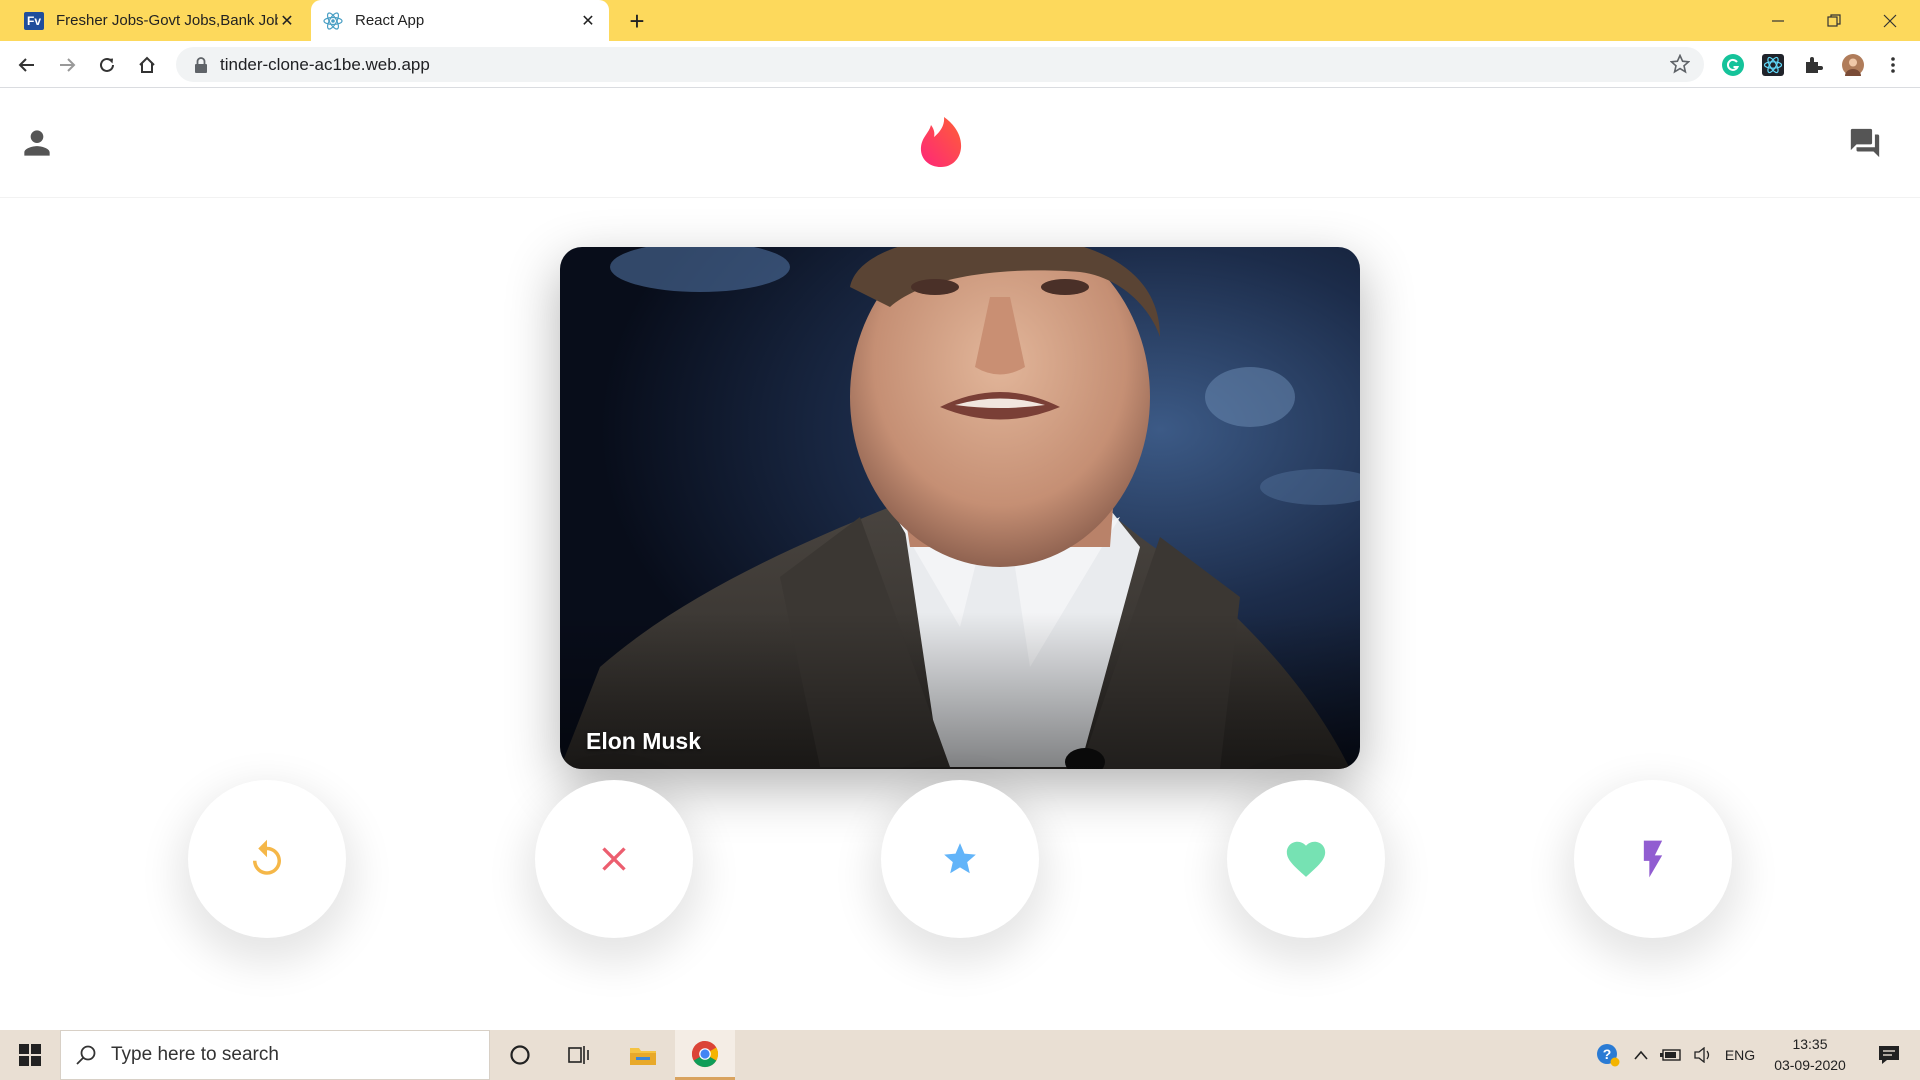 The width and height of the screenshot is (1920, 1080). What do you see at coordinates (1853, 65) in the screenshot?
I see `profile-avatar` at bounding box center [1853, 65].